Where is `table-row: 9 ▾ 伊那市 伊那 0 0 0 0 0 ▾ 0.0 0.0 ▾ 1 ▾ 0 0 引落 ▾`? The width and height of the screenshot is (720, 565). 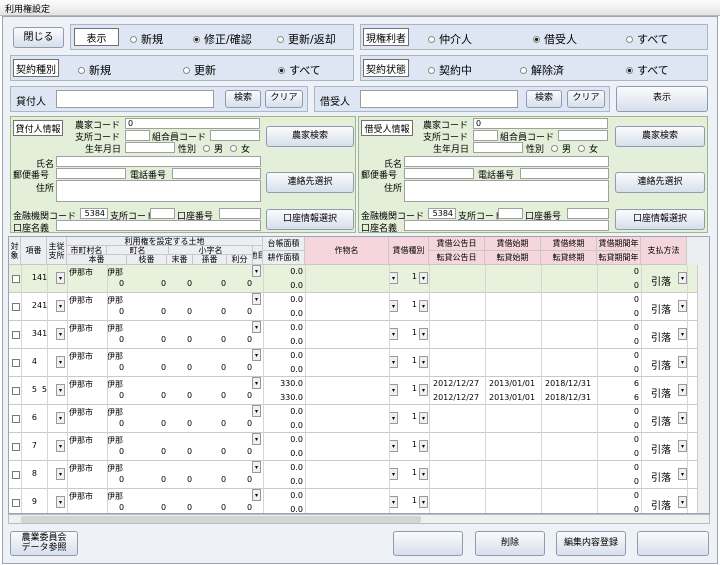
table-row: 9 ▾ 伊那市 伊那 0 0 0 0 0 ▾ 0.0 0.0 ▾ 1 ▾ 0 0 引落 ▾ is located at coordinates (359, 501).